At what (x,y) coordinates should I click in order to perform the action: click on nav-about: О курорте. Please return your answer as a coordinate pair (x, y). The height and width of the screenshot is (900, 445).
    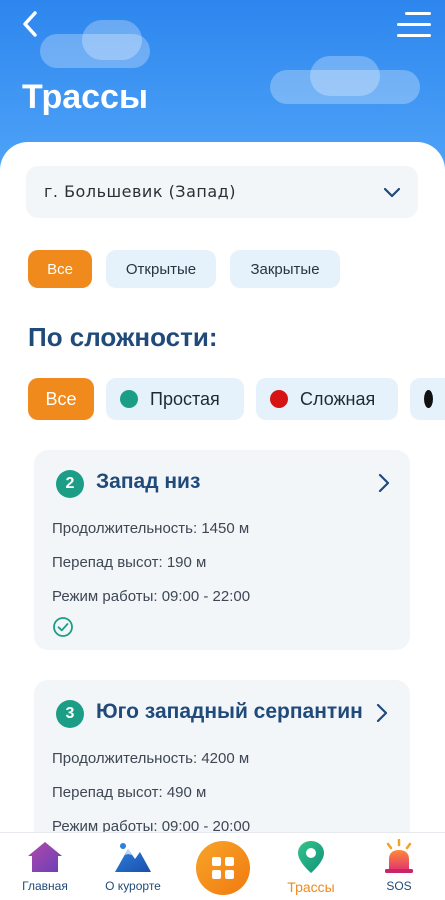
    Looking at the image, I should click on (133, 869).